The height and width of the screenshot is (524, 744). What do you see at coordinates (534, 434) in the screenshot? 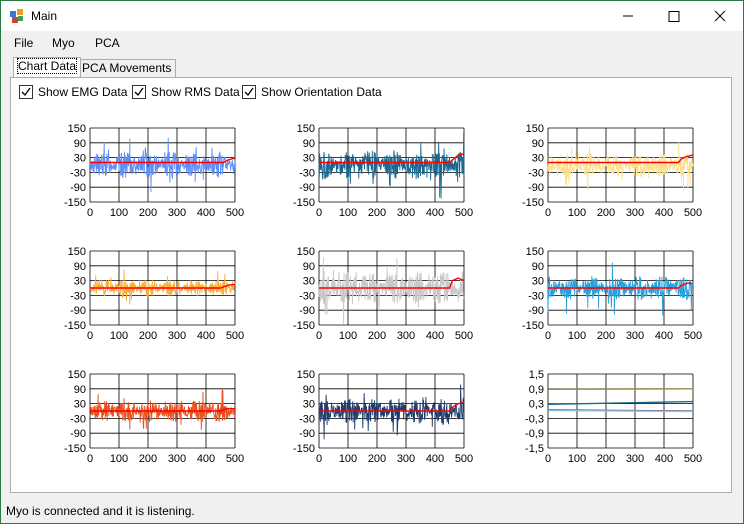
I see `y-tick-label: -0,9` at bounding box center [534, 434].